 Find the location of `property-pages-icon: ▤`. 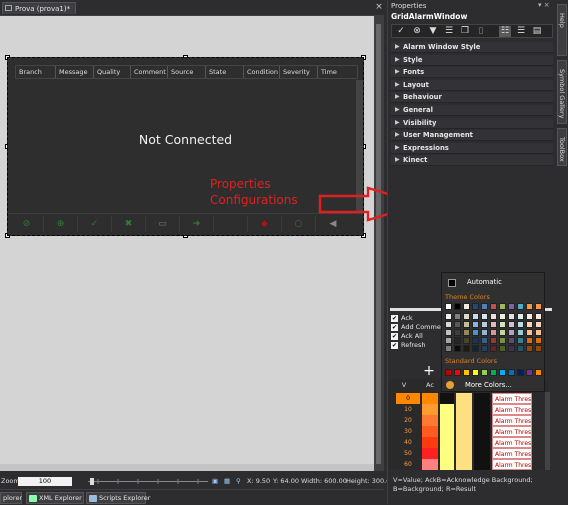

property-pages-icon: ▤ is located at coordinates (537, 31).